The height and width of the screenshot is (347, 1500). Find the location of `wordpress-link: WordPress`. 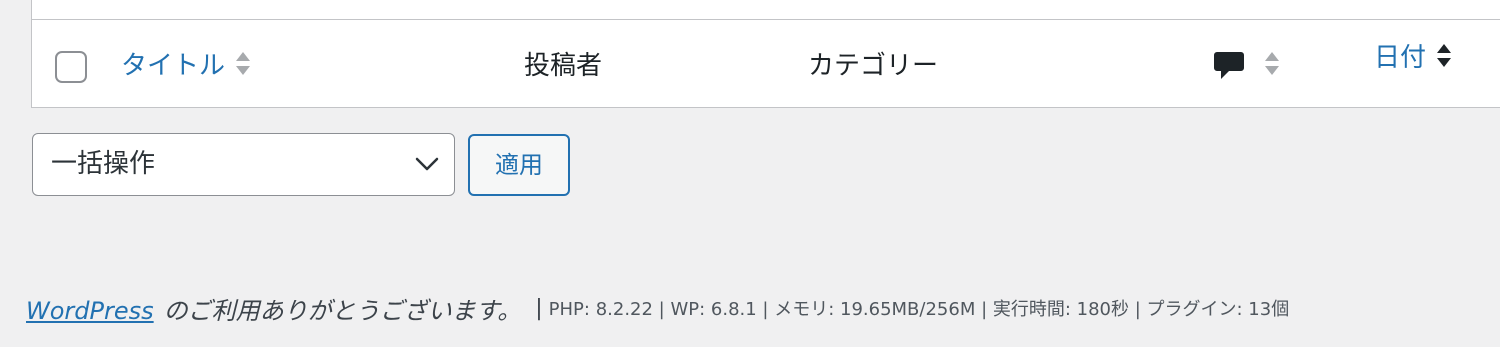

wordpress-link: WordPress is located at coordinates (90, 311).